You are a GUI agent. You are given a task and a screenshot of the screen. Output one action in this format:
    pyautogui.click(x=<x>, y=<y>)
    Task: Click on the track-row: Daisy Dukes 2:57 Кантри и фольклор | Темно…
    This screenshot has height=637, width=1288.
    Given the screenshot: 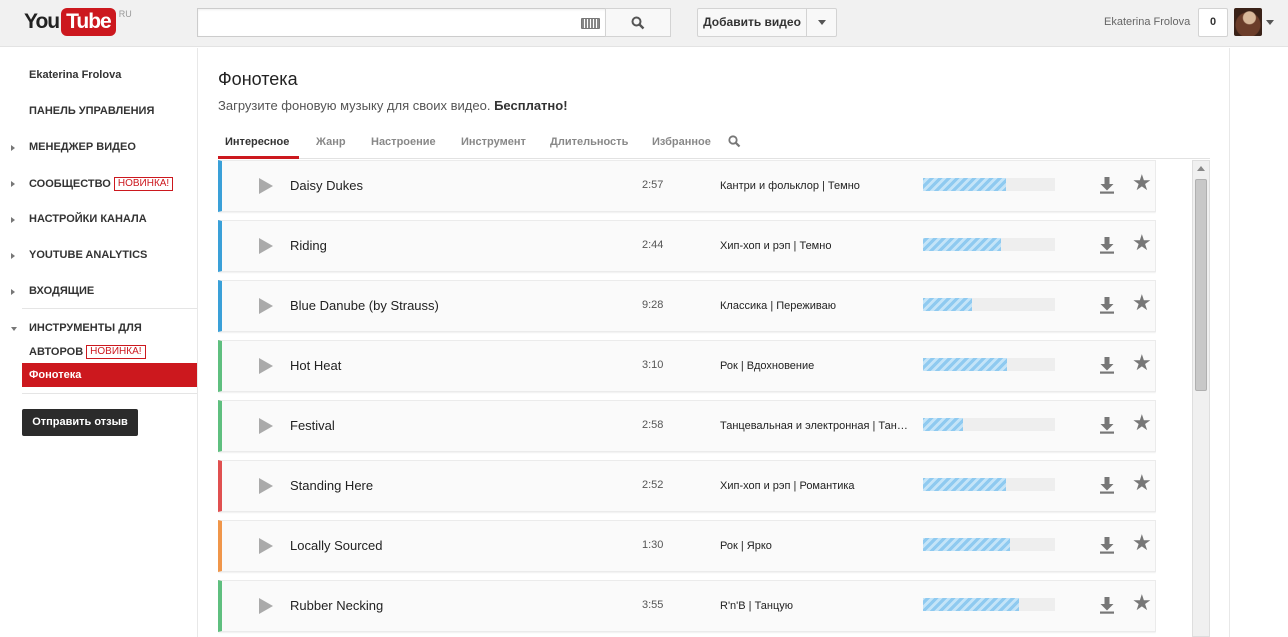 What is the action you would take?
    pyautogui.click(x=687, y=186)
    